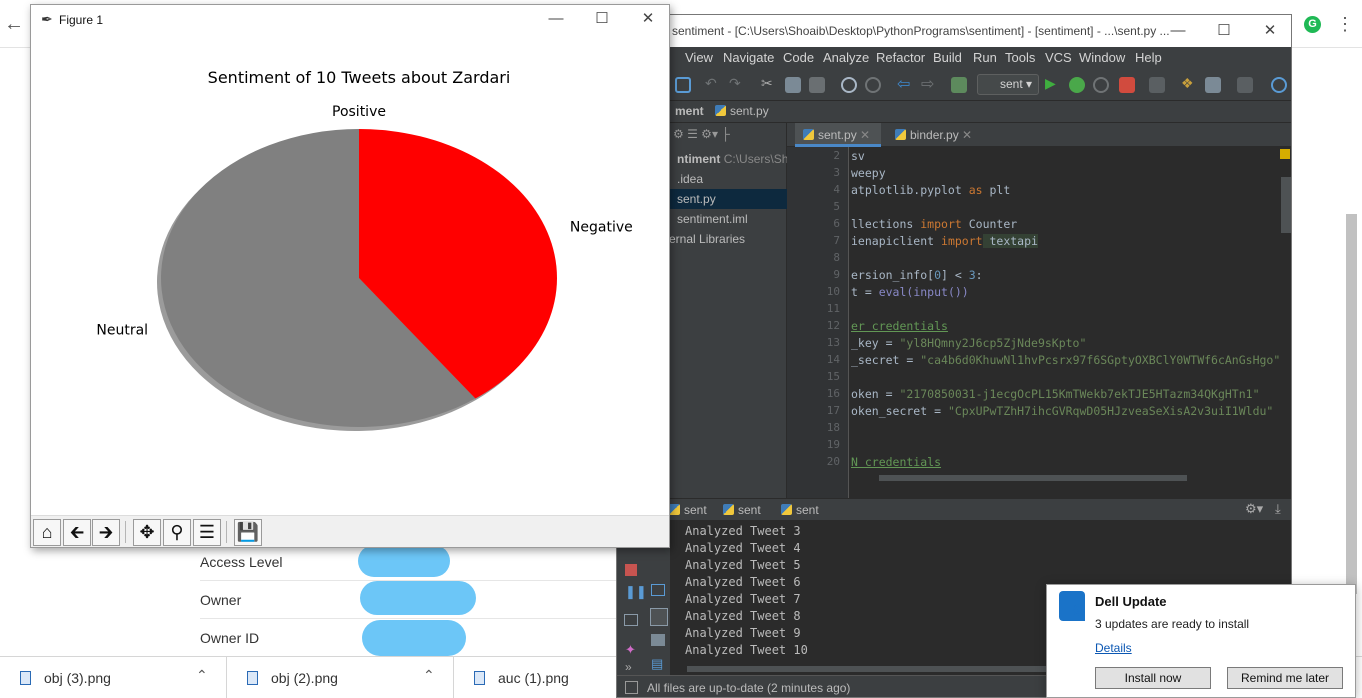 The width and height of the screenshot is (1362, 698). Describe the element at coordinates (1077, 85) in the screenshot. I see `debug-icon` at that location.